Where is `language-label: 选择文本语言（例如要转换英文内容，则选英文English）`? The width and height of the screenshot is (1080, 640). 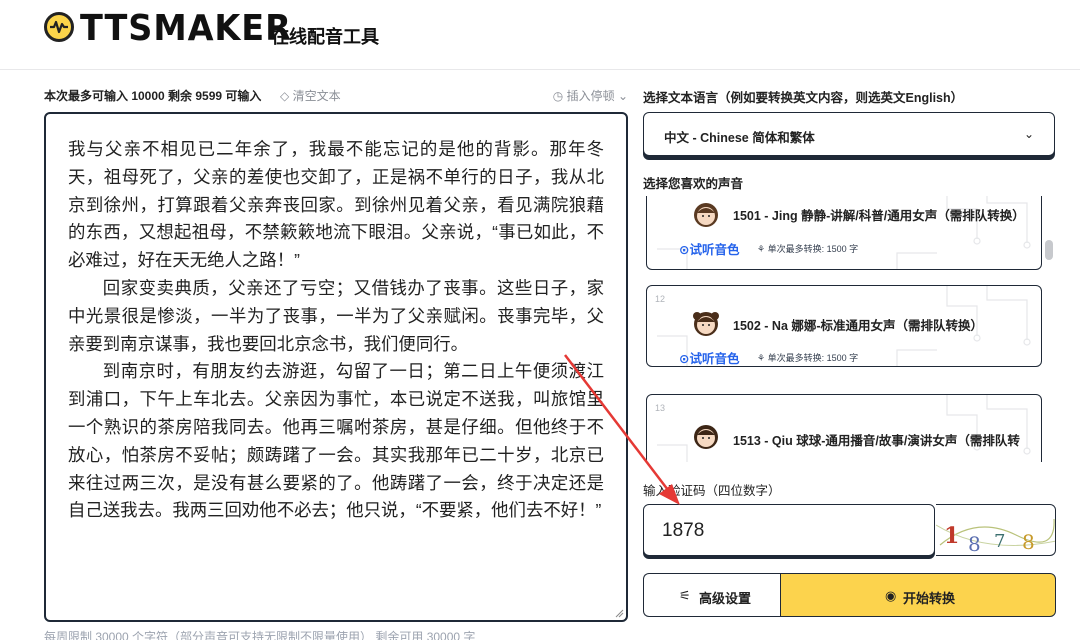
language-label: 选择文本语言（例如要转换英文内容，则选英文English） is located at coordinates (803, 98).